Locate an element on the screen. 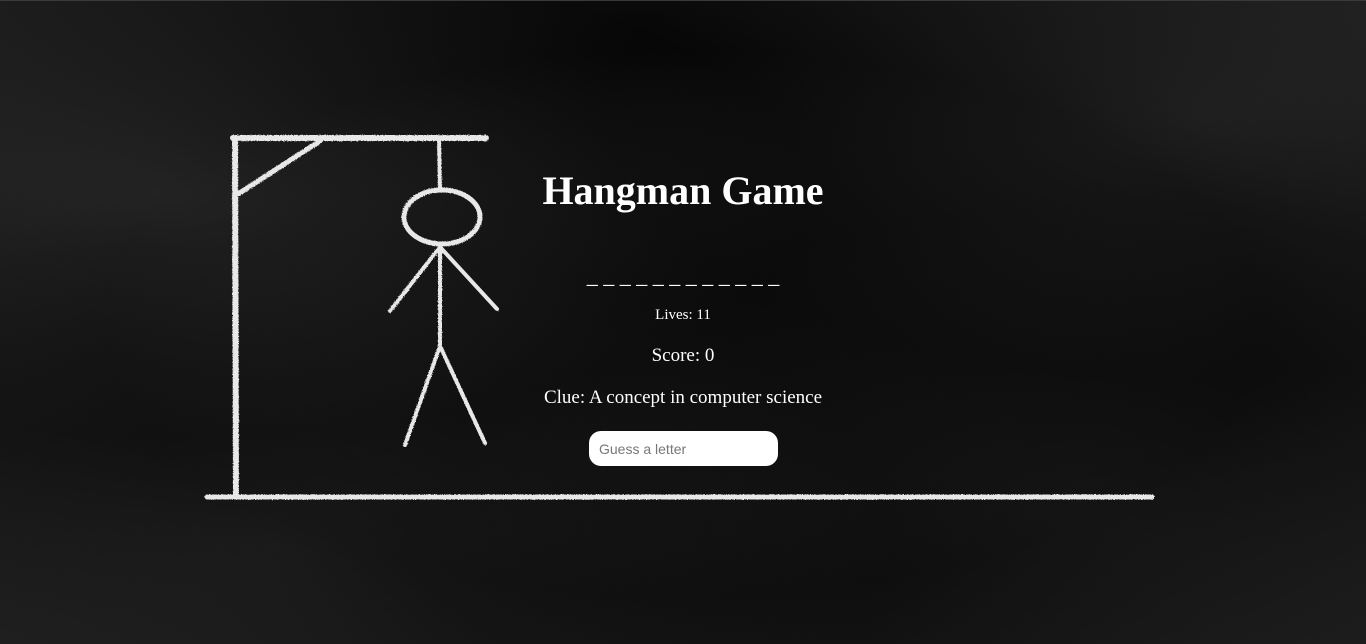 The image size is (1366, 644). guess-letter-input is located at coordinates (683, 448).